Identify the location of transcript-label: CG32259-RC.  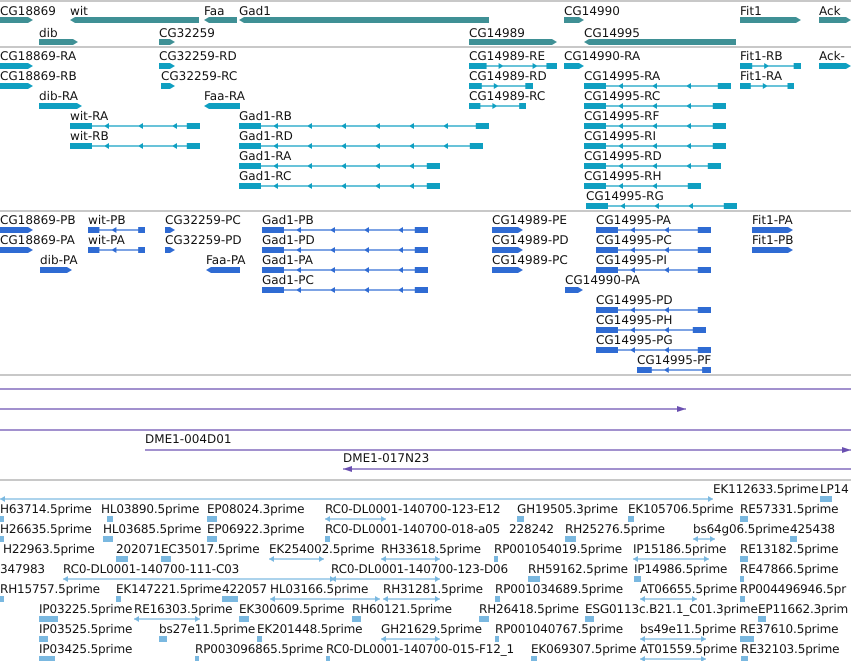
(199, 76).